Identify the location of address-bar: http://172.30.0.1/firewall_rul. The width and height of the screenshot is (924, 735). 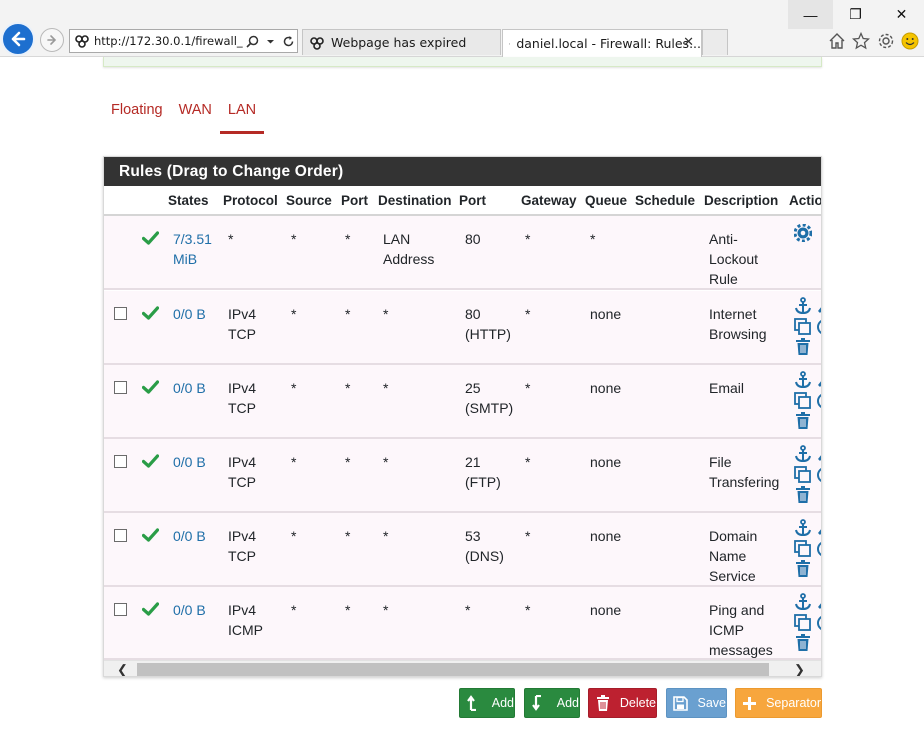
(183, 41).